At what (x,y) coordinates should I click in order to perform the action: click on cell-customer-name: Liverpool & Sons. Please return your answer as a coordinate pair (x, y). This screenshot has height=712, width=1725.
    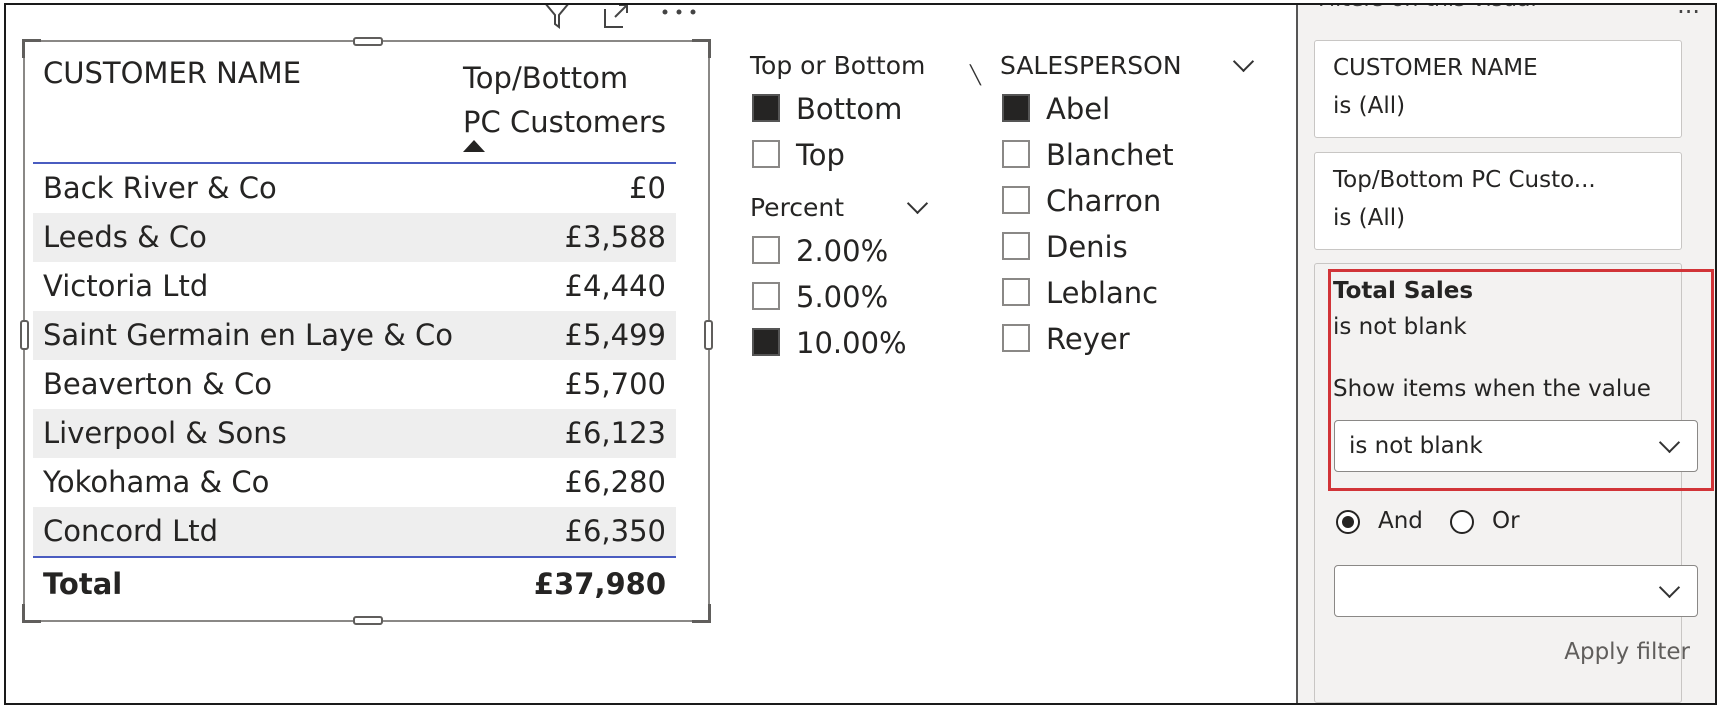
    Looking at the image, I should click on (165, 433).